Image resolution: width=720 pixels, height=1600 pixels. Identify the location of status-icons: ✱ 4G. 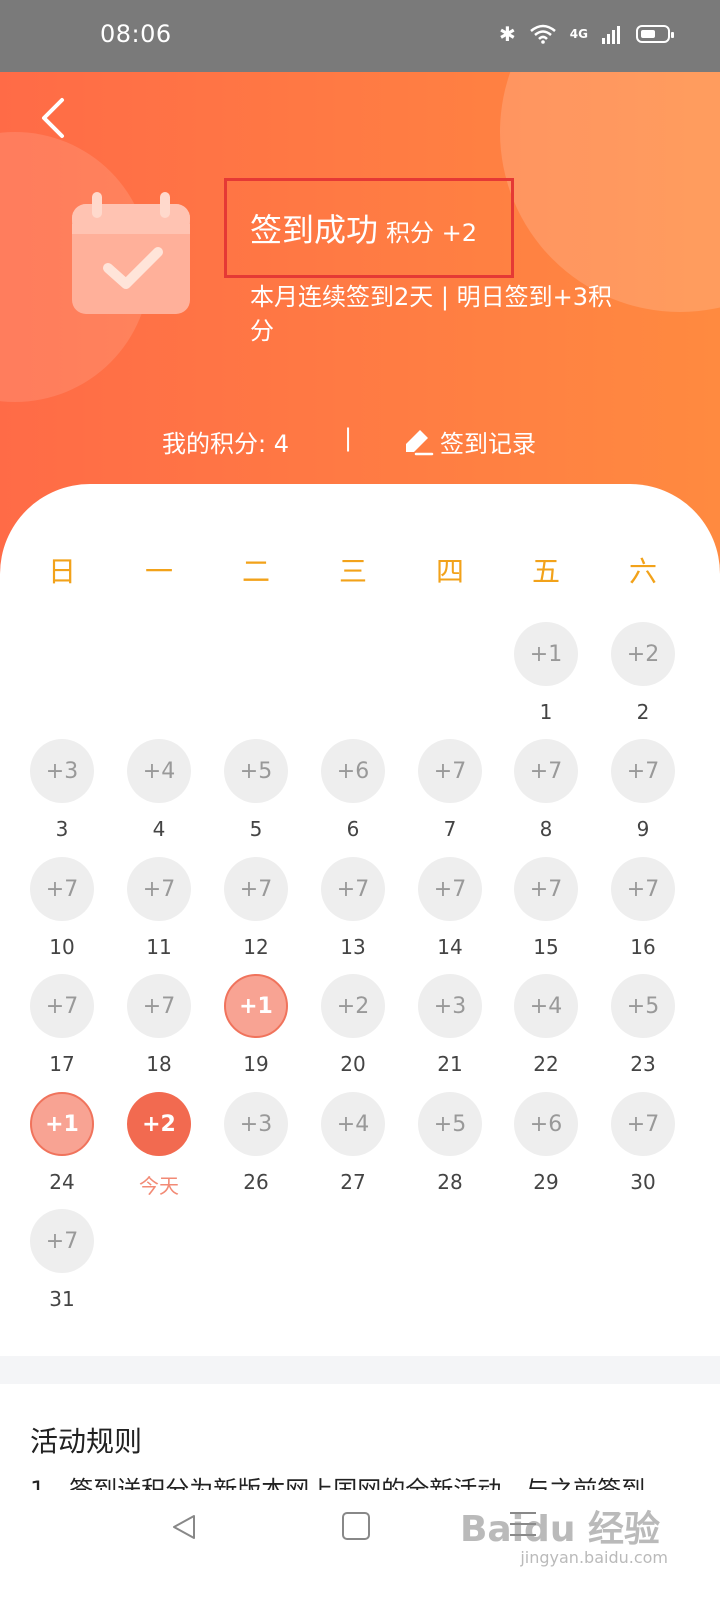
(586, 34).